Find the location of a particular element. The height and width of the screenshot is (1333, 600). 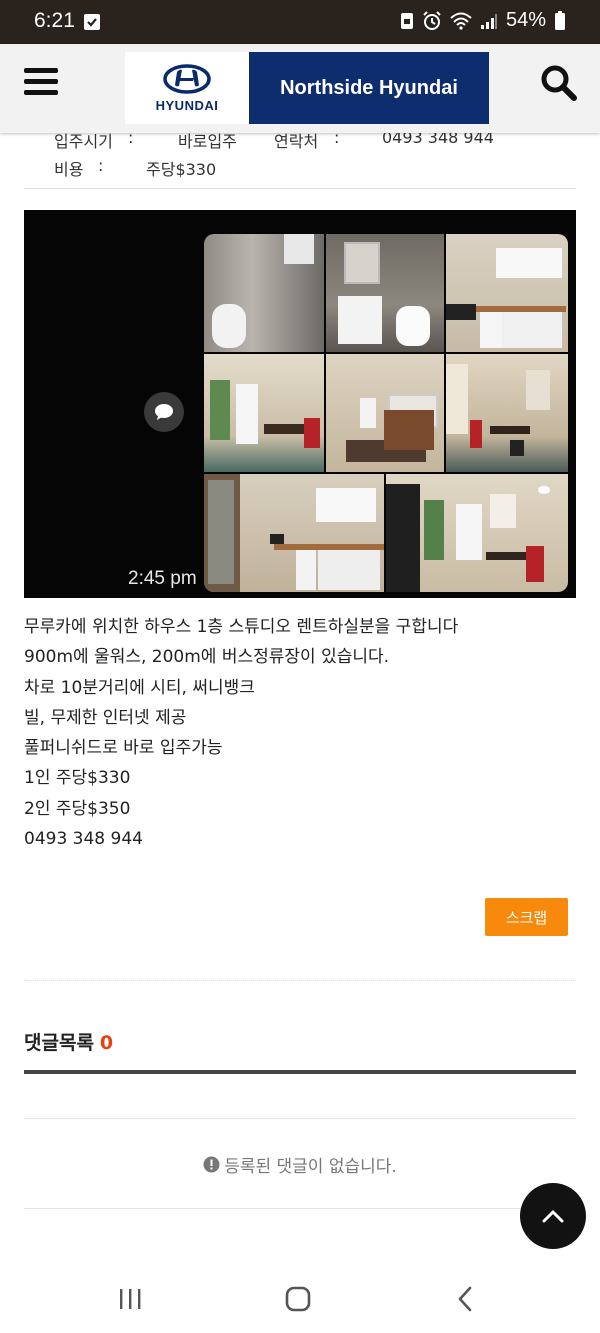

comments-title: 댓글목록 is located at coordinates (59, 1043).